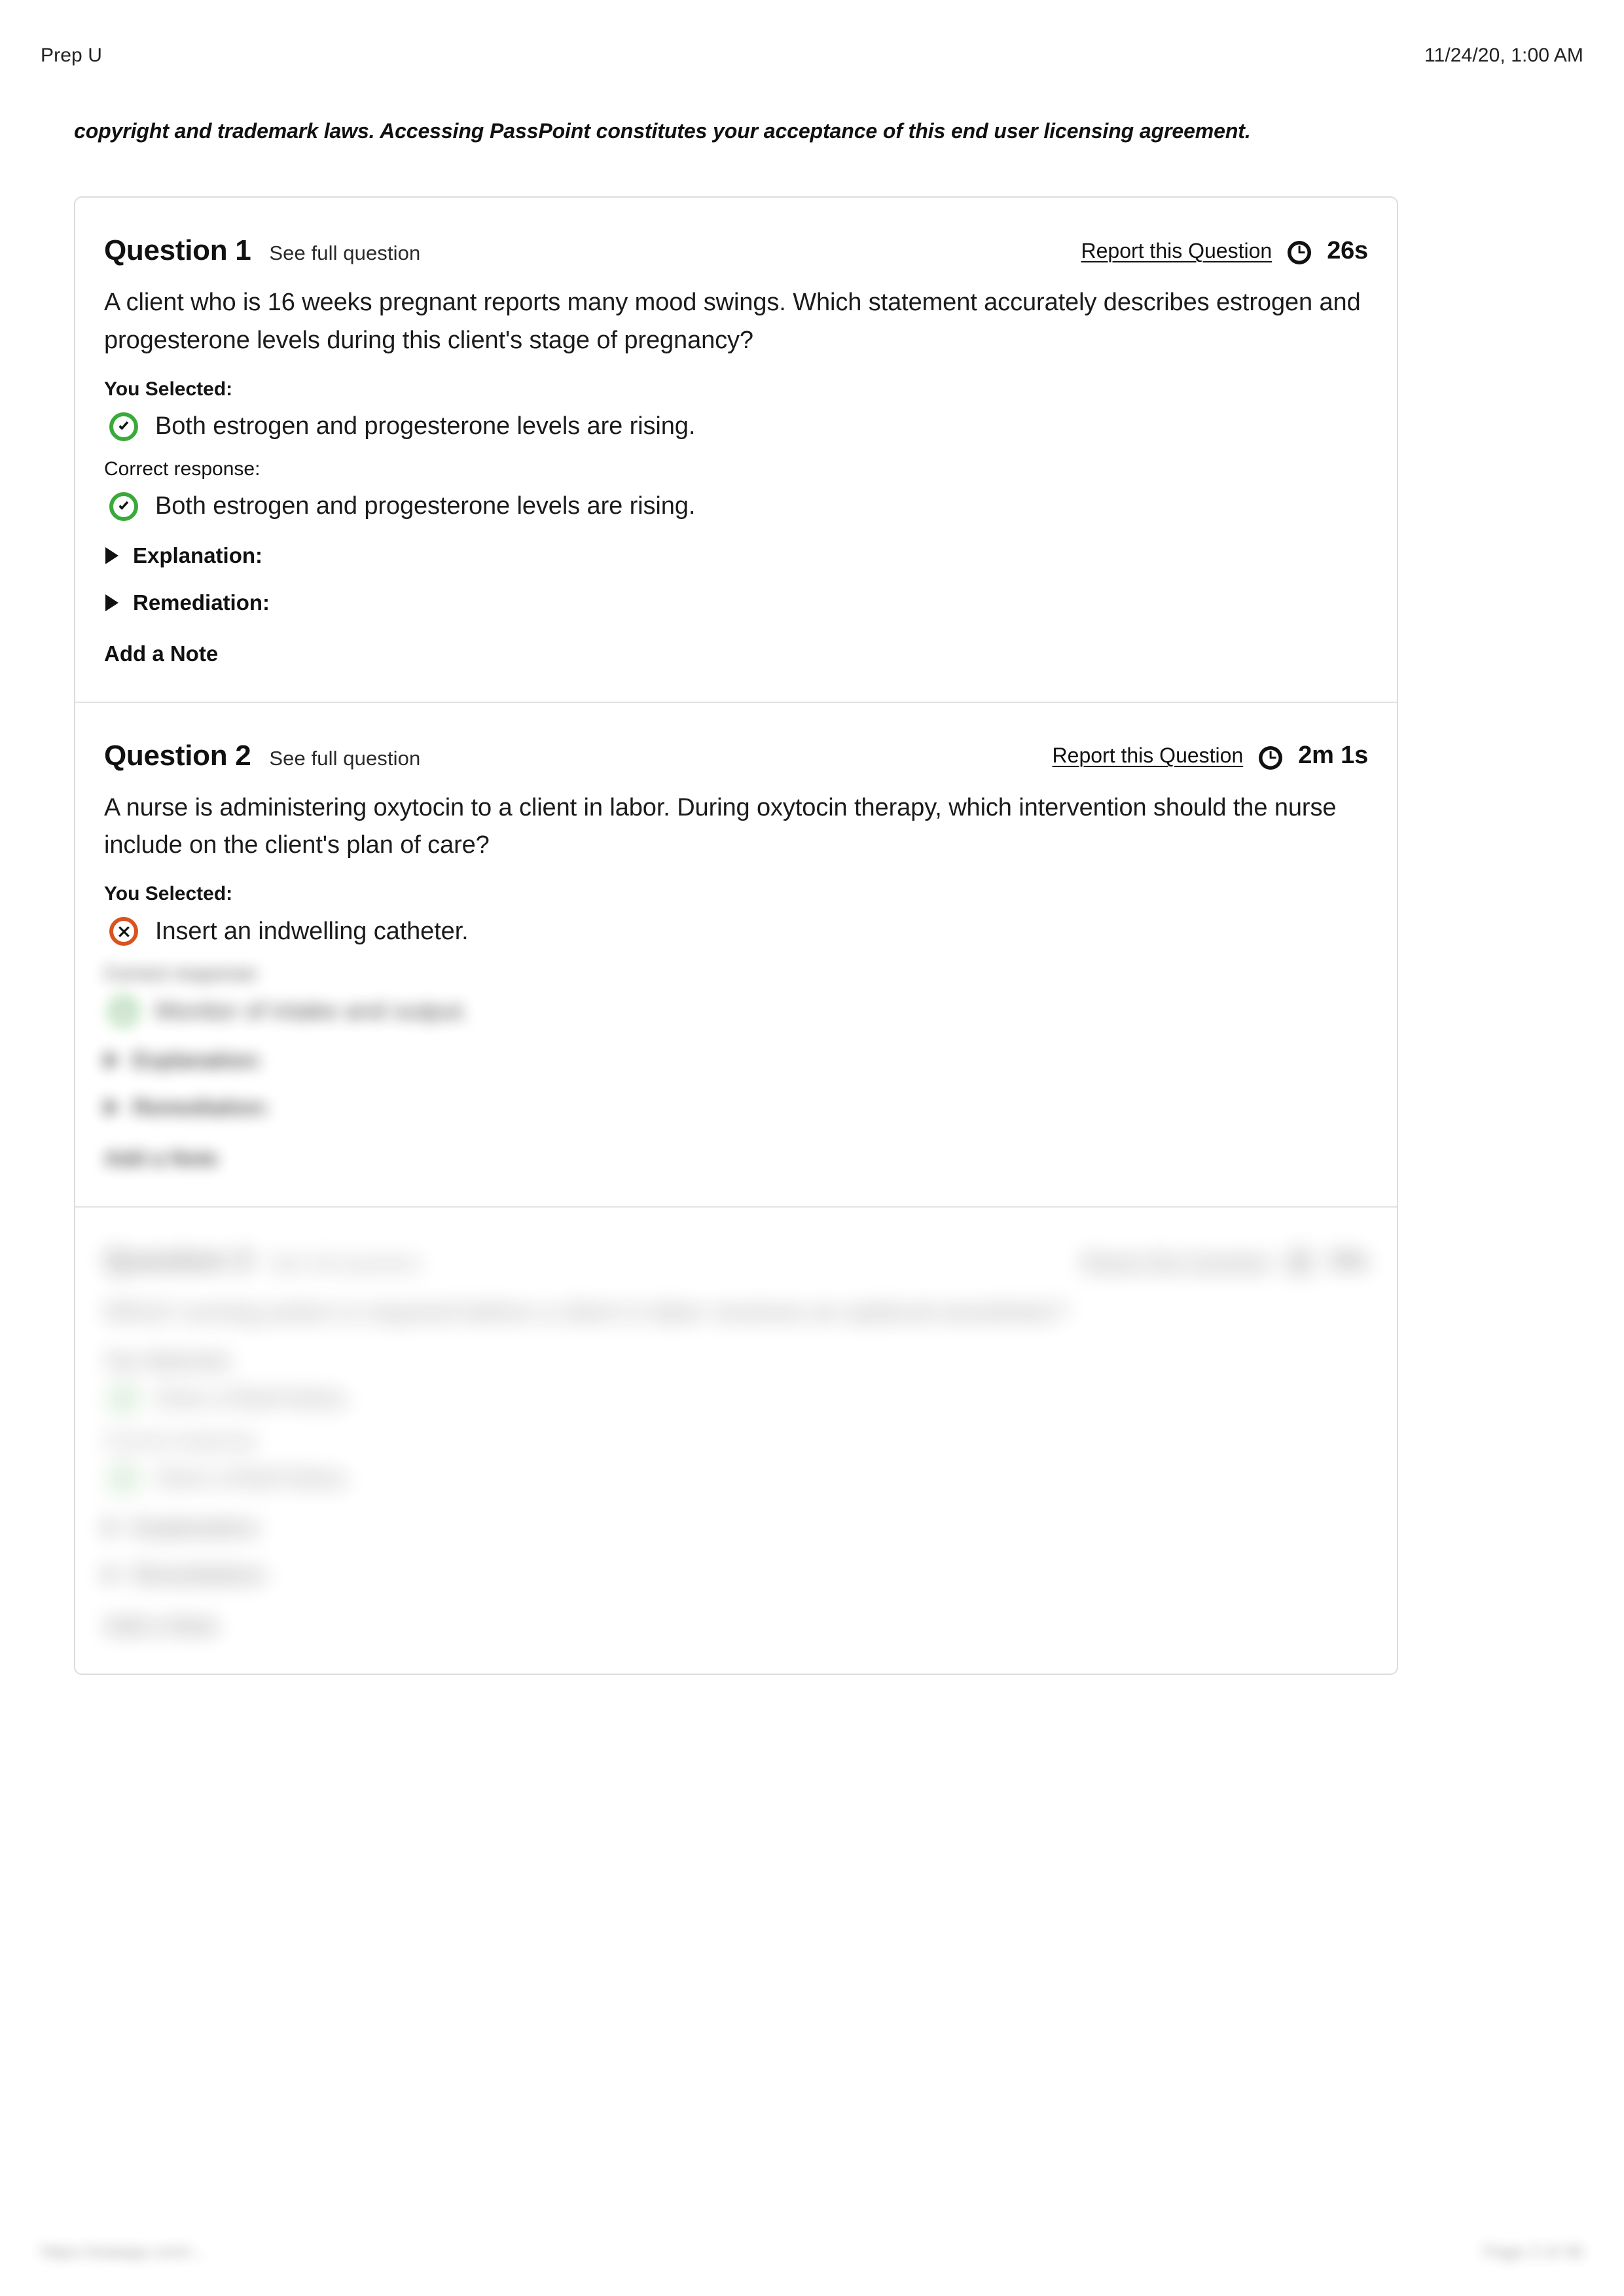  Describe the element at coordinates (1148, 756) in the screenshot. I see `report-question-link-2: Report this Question` at that location.